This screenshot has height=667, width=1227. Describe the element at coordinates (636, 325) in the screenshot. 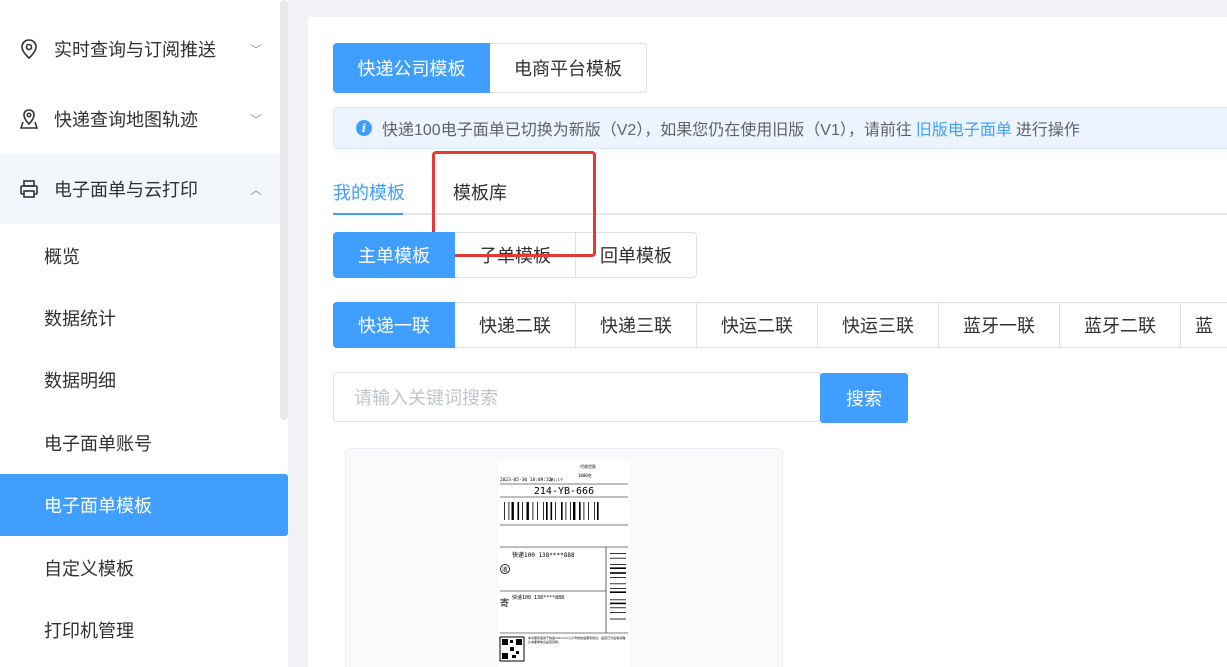

I see `tab-express-3: 快递三联` at that location.